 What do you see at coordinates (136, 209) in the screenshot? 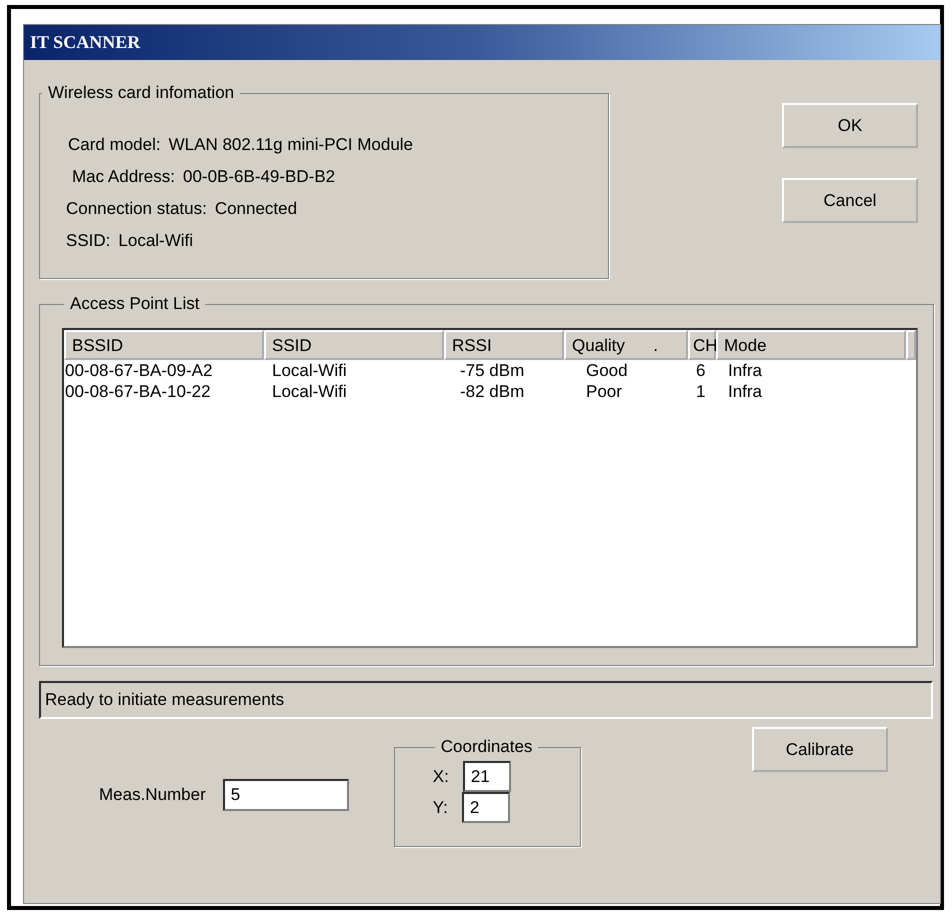
I see `info-label: Connection status:` at bounding box center [136, 209].